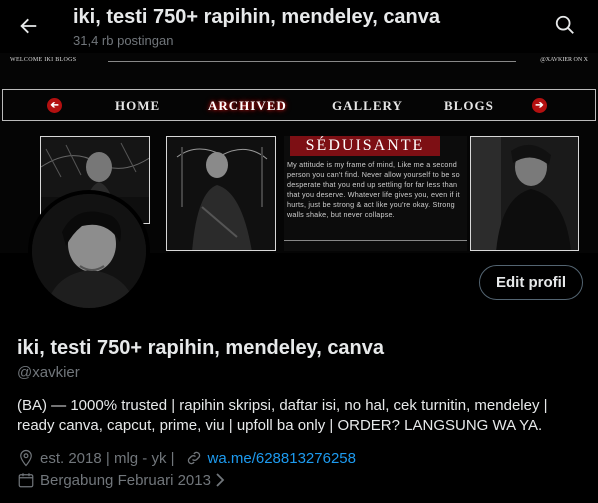 This screenshot has height=503, width=598. Describe the element at coordinates (367, 105) in the screenshot. I see `banner-nav-gallery: GALLERY` at that location.